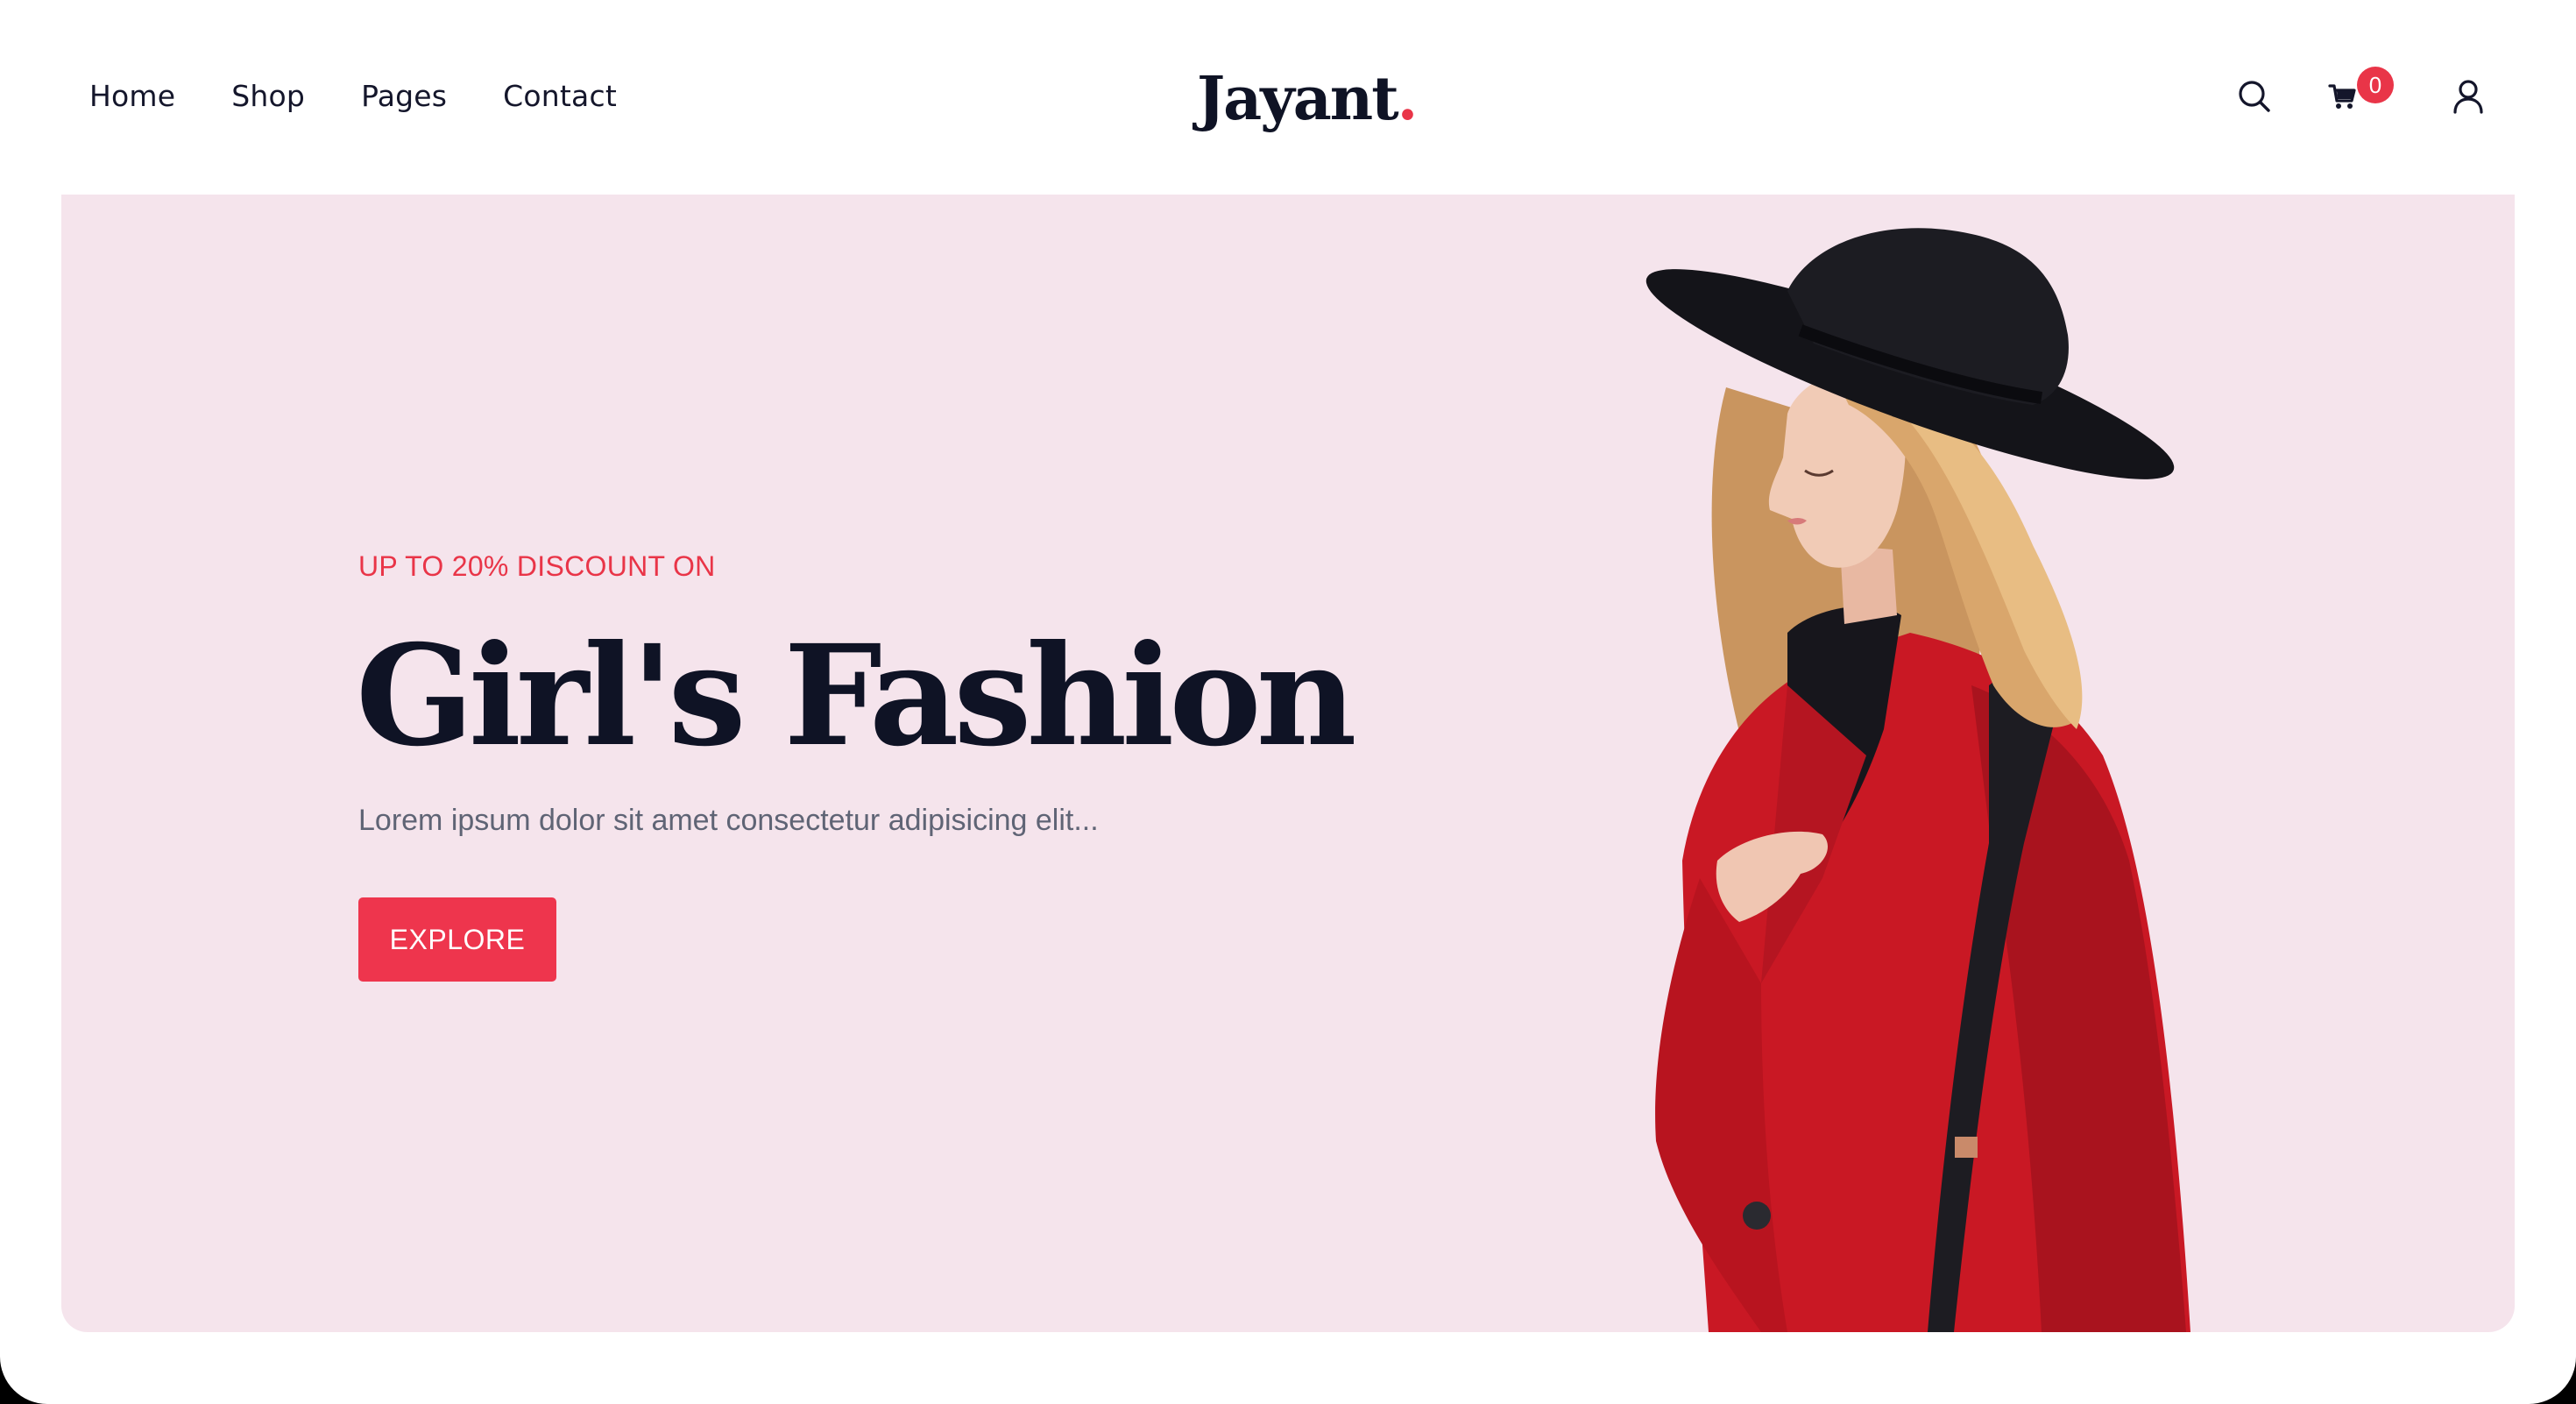 The height and width of the screenshot is (1404, 2576). I want to click on nav-home-link: Home, so click(132, 96).